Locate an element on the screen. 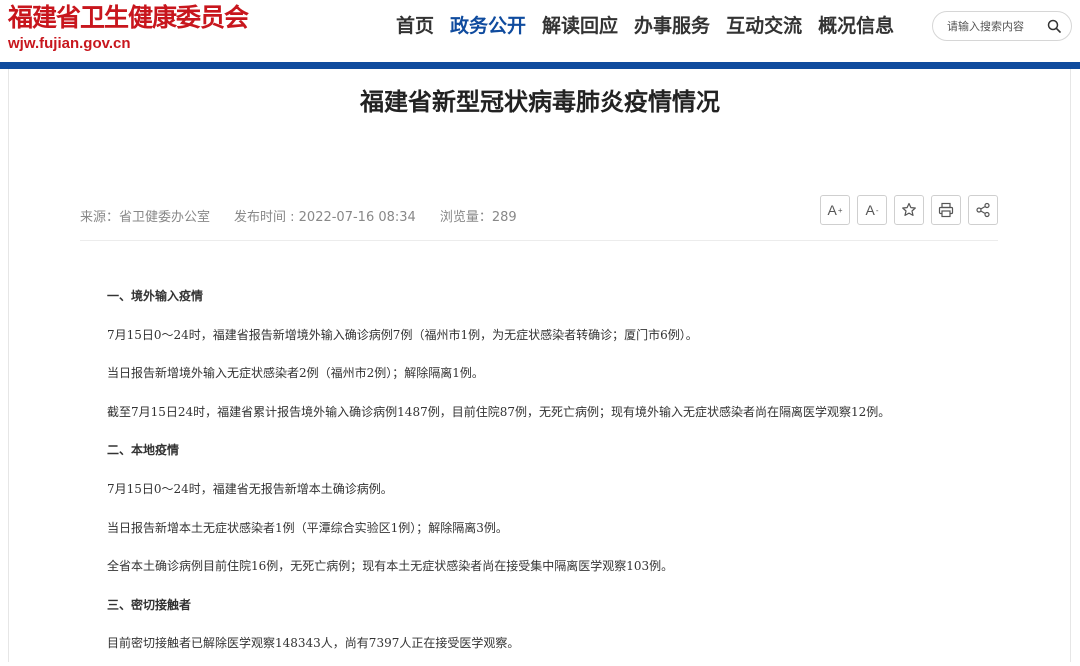  site-logo: 福建省卫生健康委员会 wjw.fujian.gov.cn is located at coordinates (128, 27).